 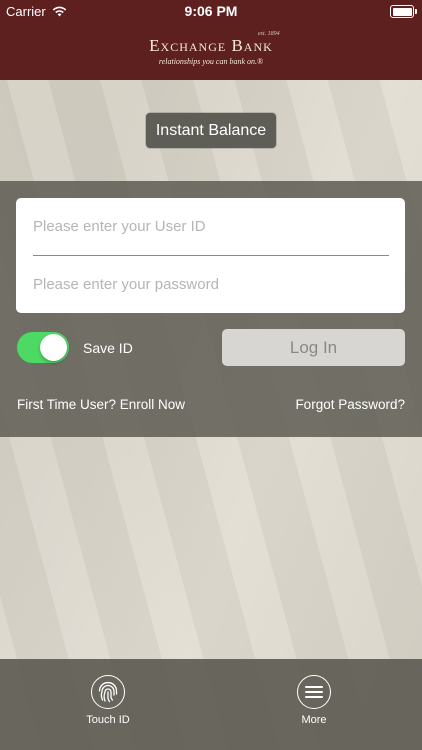 I want to click on fingerprint-icon, so click(x=108, y=692).